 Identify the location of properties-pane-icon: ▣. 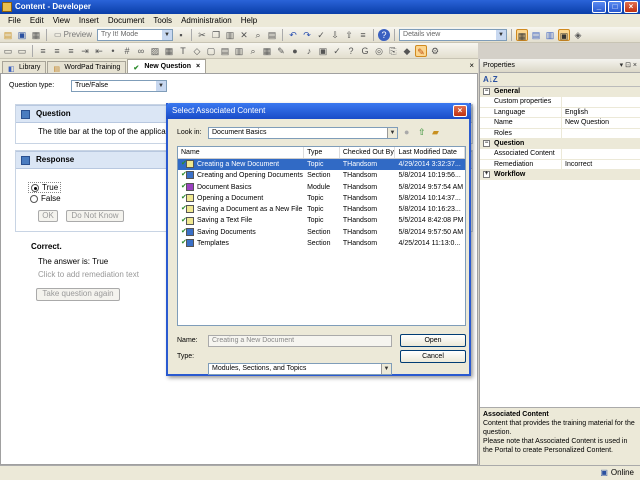
(564, 34).